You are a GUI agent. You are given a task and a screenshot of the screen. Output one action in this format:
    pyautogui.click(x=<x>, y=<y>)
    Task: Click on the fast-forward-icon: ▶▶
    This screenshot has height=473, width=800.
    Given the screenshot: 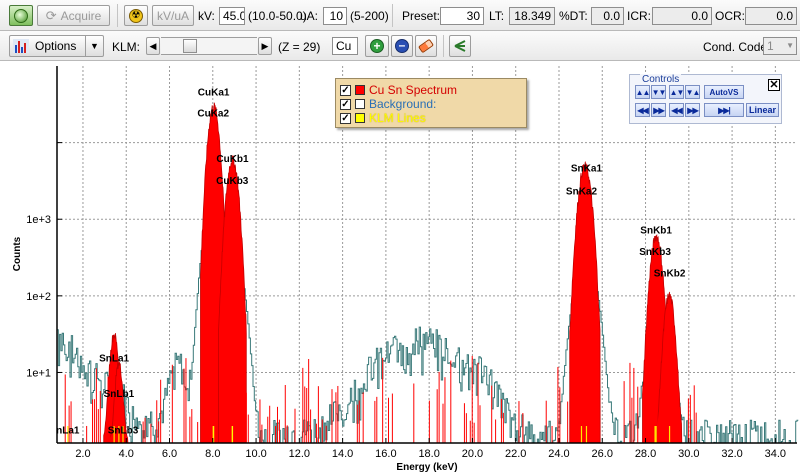 What is the action you would take?
    pyautogui.click(x=658, y=110)
    